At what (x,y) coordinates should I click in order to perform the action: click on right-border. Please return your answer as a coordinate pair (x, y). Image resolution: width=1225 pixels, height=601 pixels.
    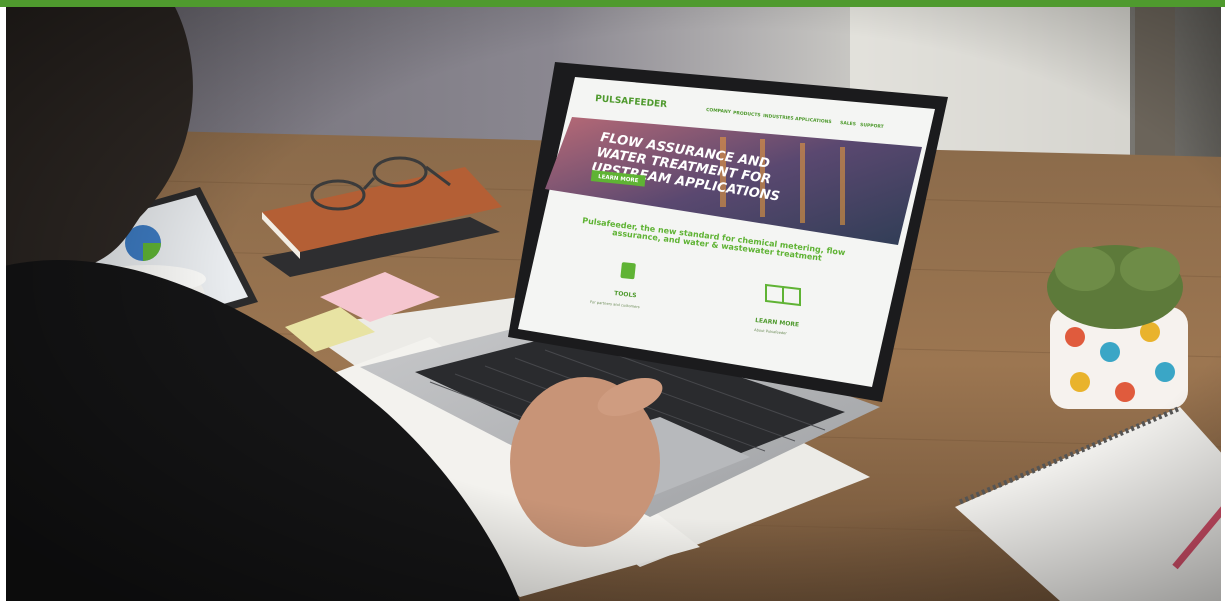
    Looking at the image, I should click on (1223, 304).